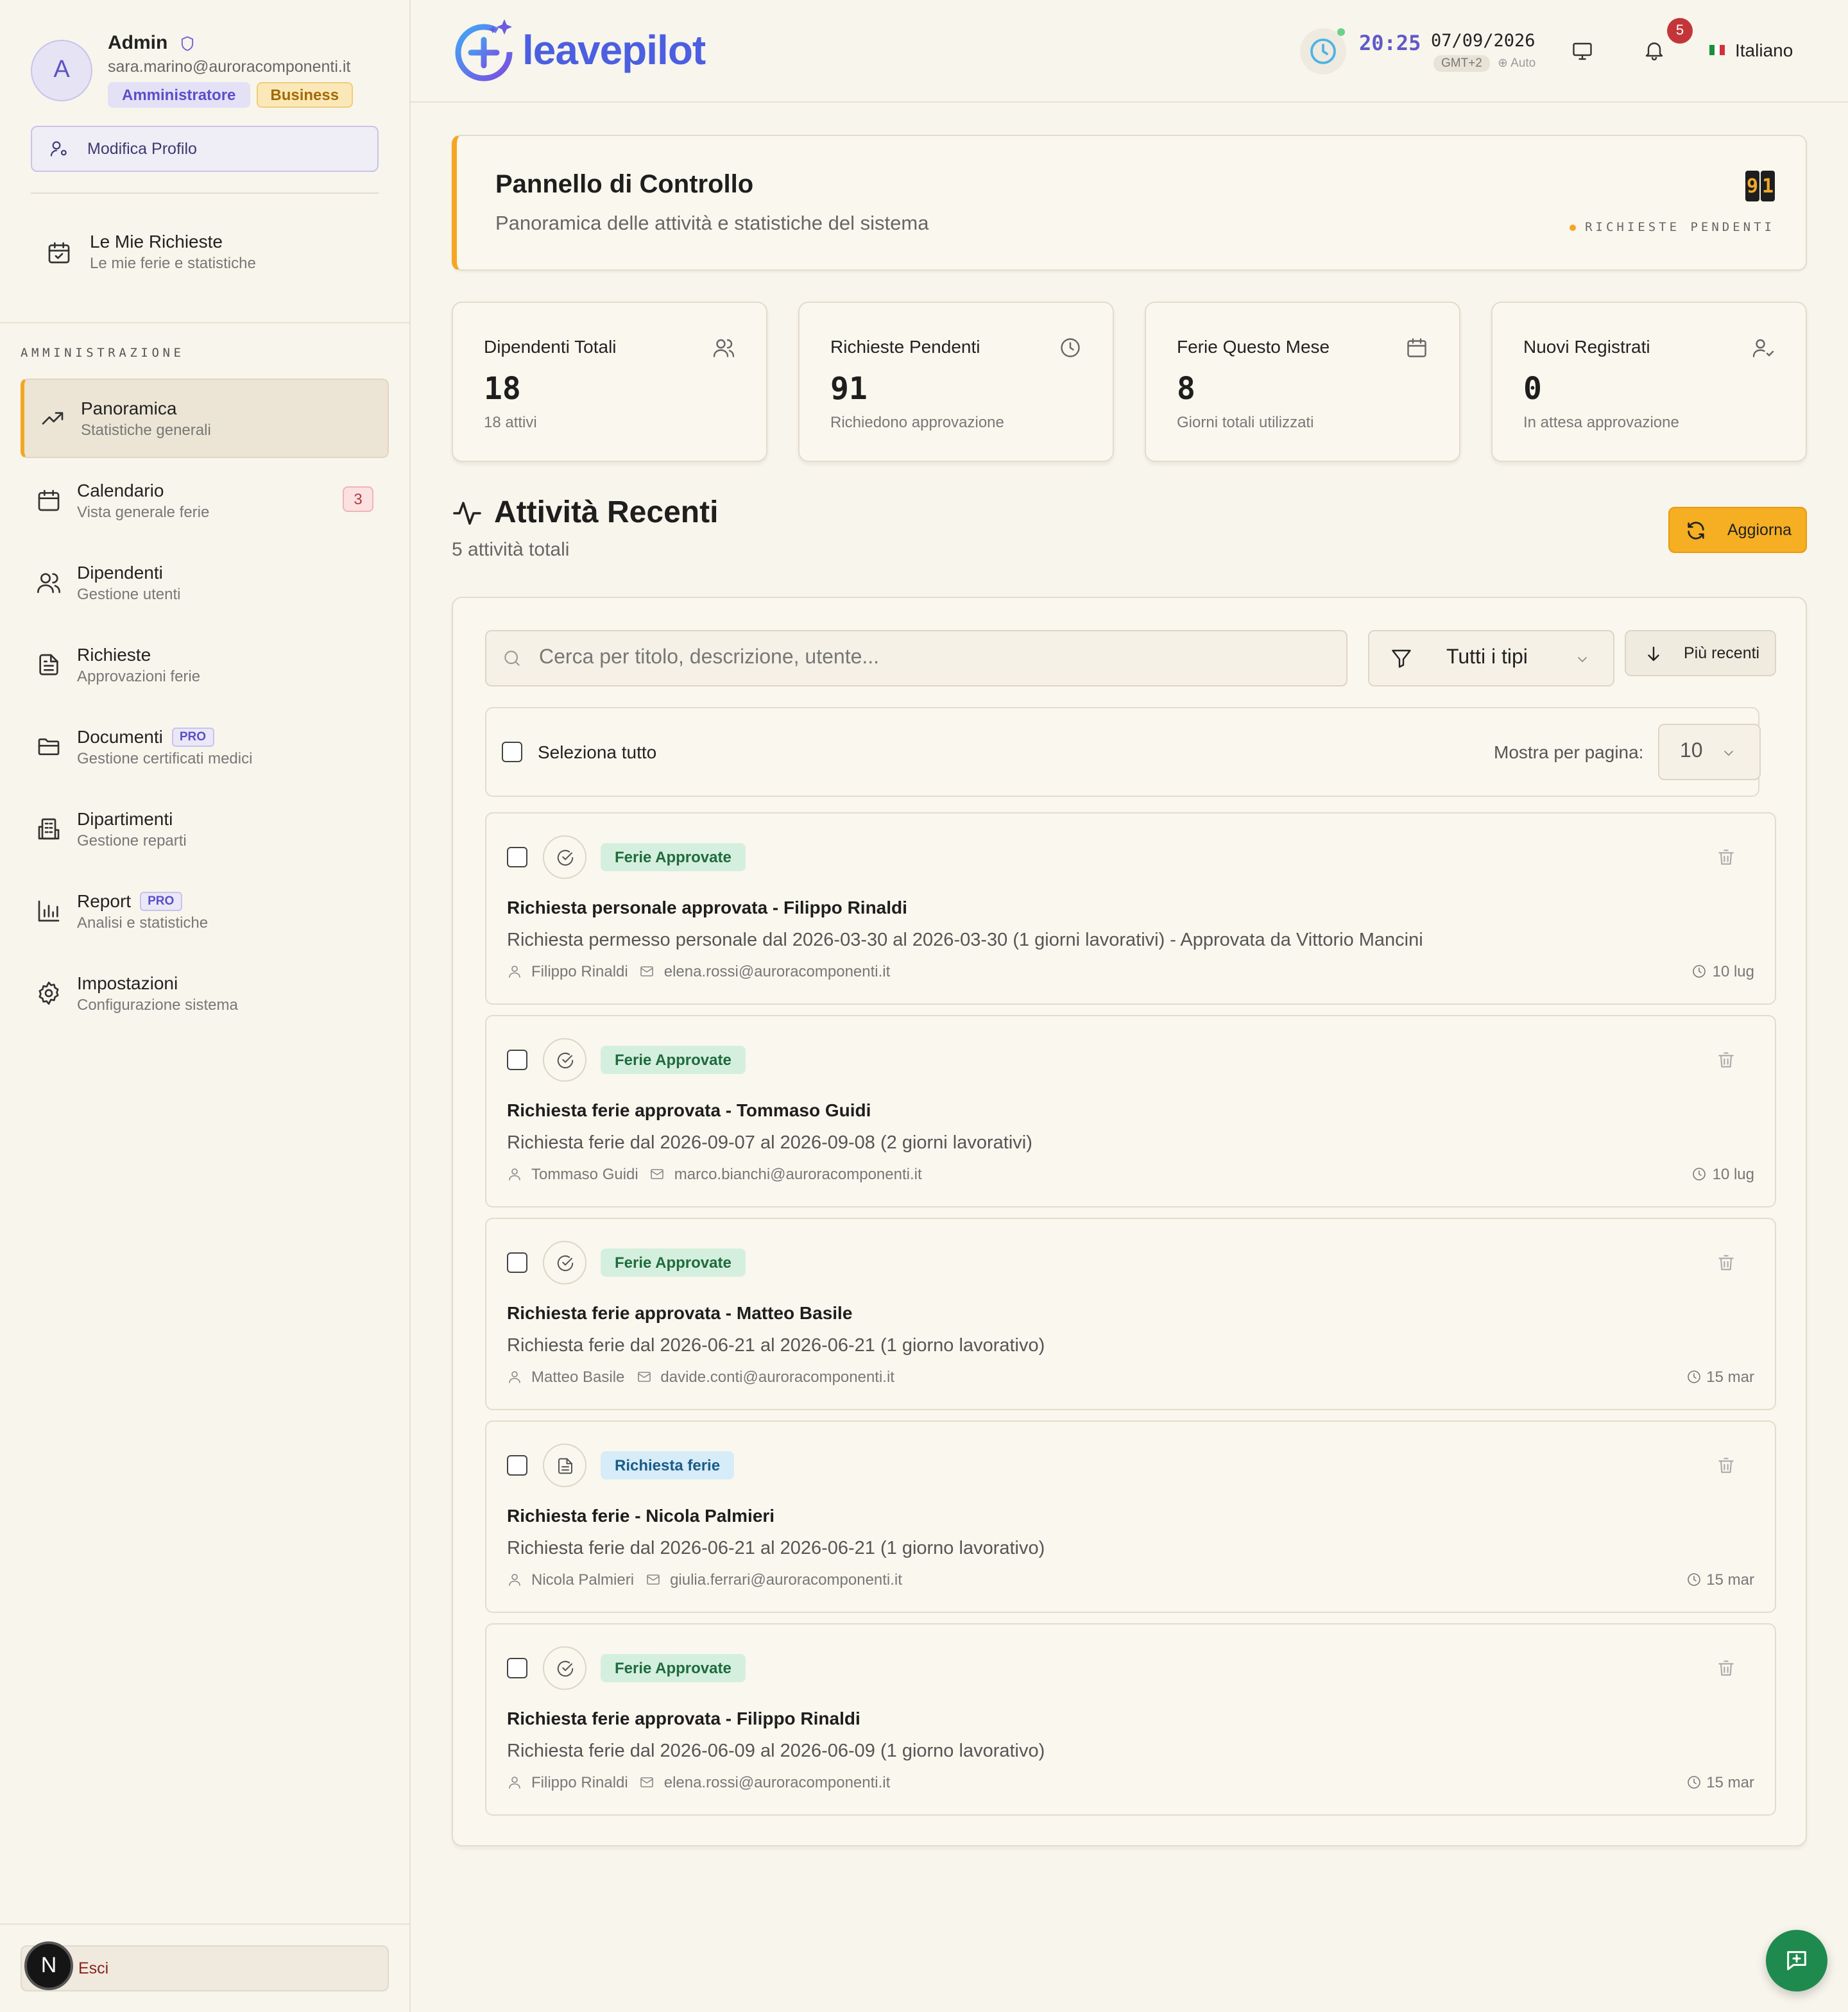 The width and height of the screenshot is (1848, 2012). Describe the element at coordinates (610, 382) in the screenshot. I see `stat-card-dipendenti: Dipendenti Totali 18 18 attivi` at that location.